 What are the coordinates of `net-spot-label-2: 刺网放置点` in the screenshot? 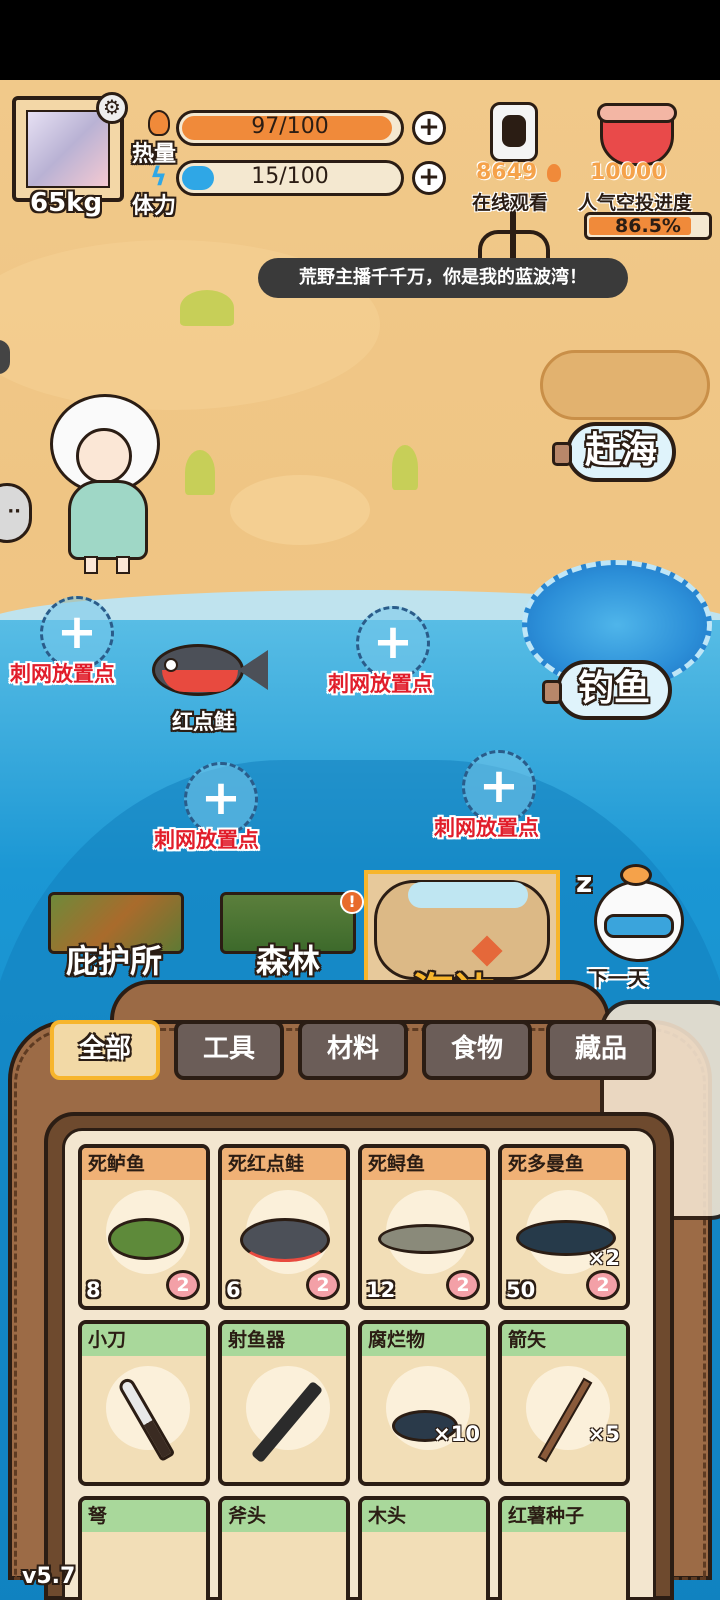 It's located at (380, 684).